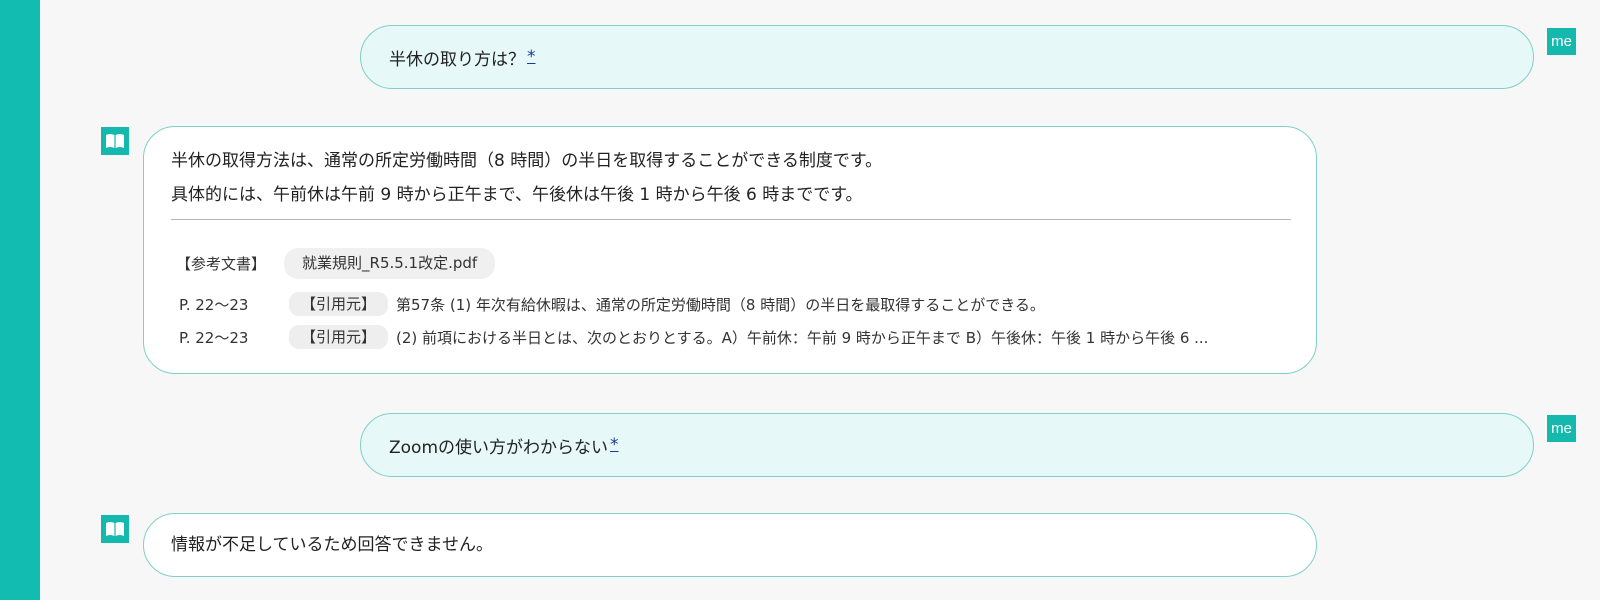  What do you see at coordinates (947, 57) in the screenshot?
I see `user-message-bubble: 半休の取り方は？ *` at bounding box center [947, 57].